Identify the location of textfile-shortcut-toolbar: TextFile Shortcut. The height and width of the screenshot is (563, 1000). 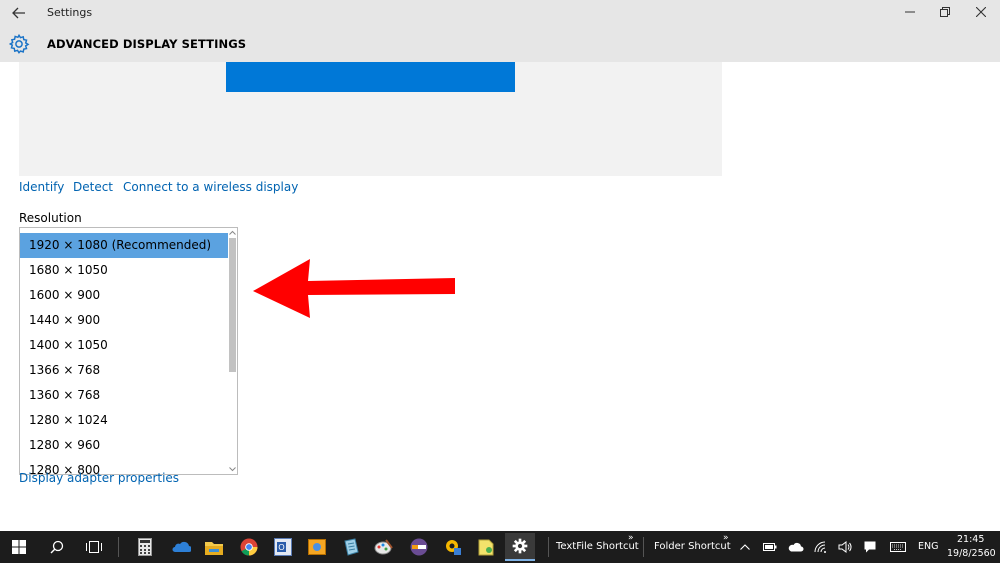
(597, 546).